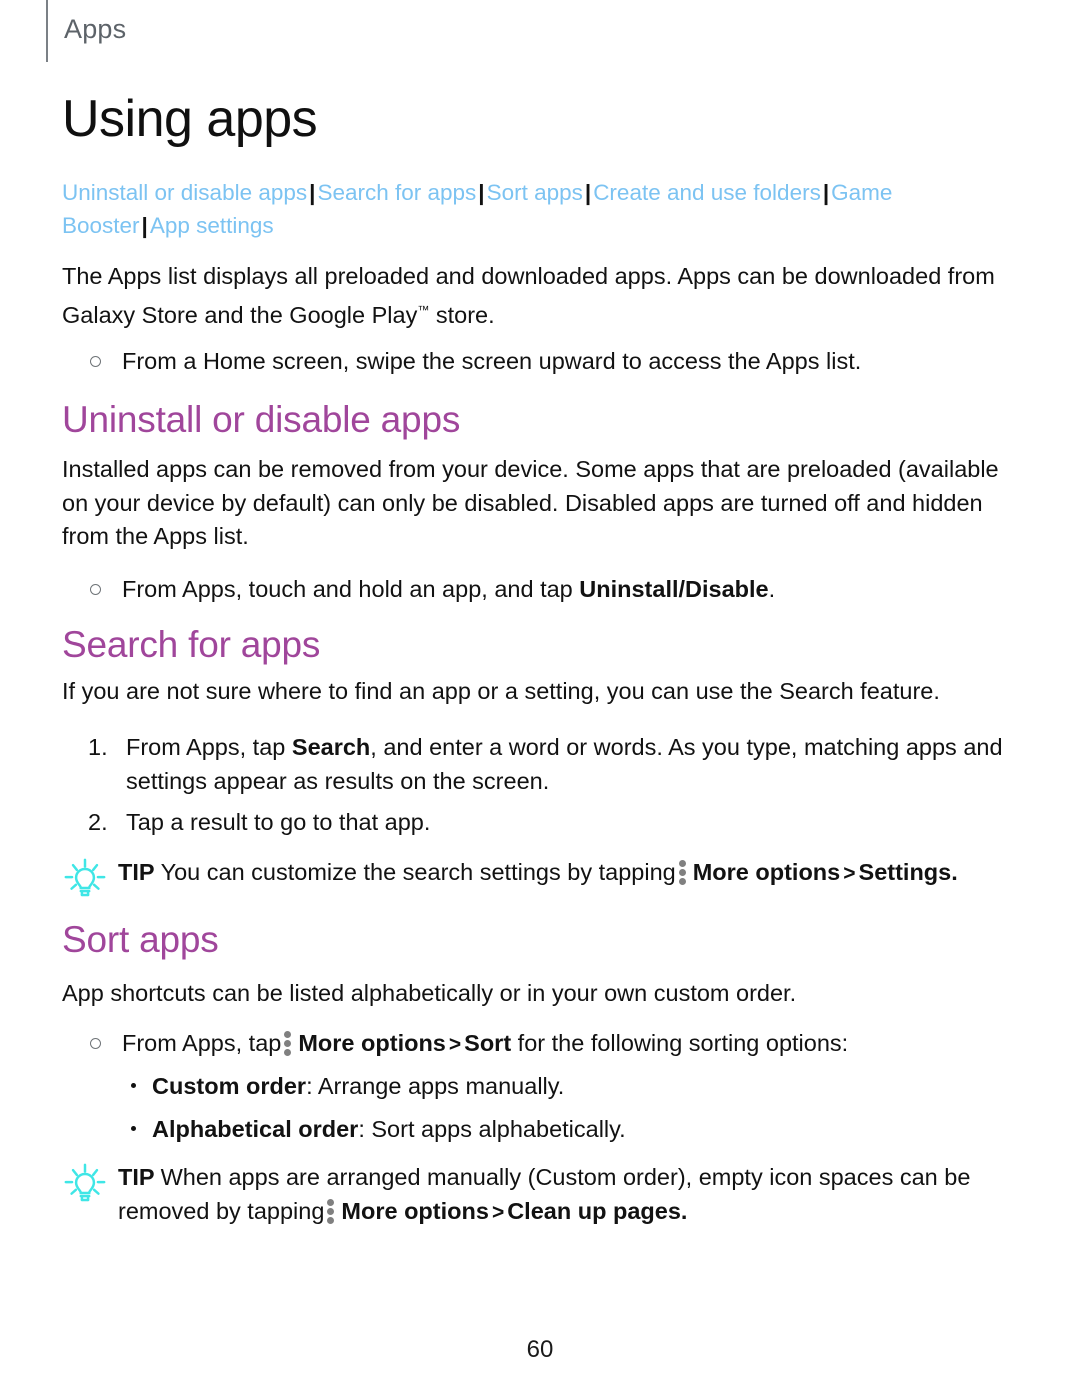 The width and height of the screenshot is (1080, 1397). Describe the element at coordinates (415, 1211) in the screenshot. I see `tip-sort-menu-1: More options` at that location.